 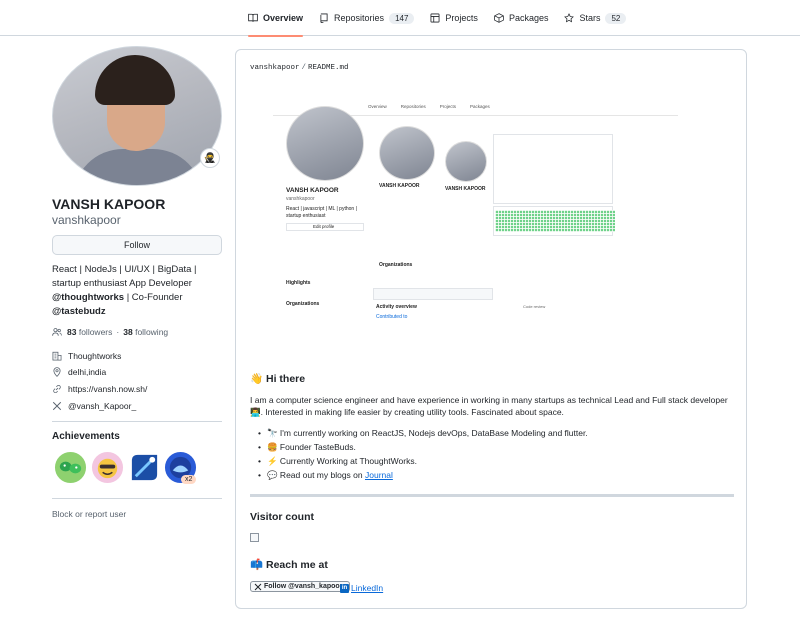 What do you see at coordinates (454, 18) in the screenshot?
I see `tab-projects: Projects` at bounding box center [454, 18].